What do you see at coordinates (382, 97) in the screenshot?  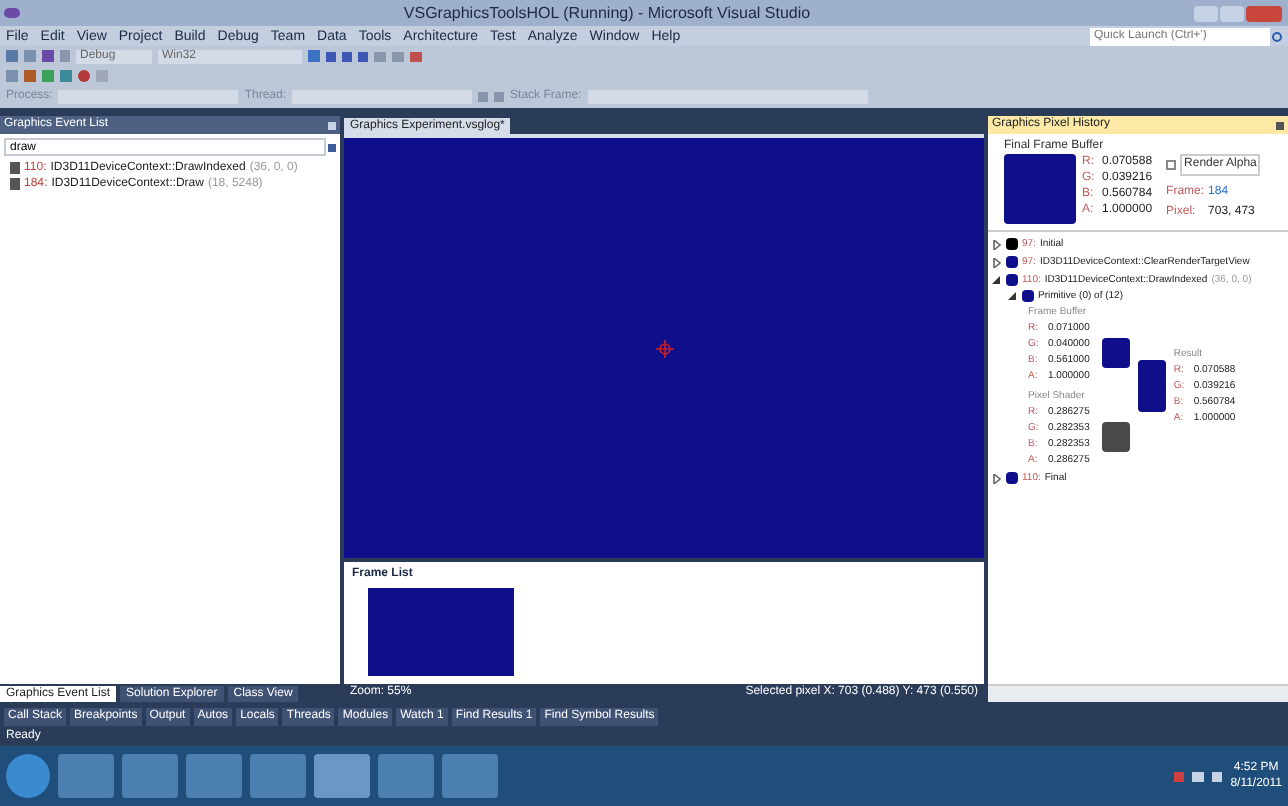 I see `thread-dropdown` at bounding box center [382, 97].